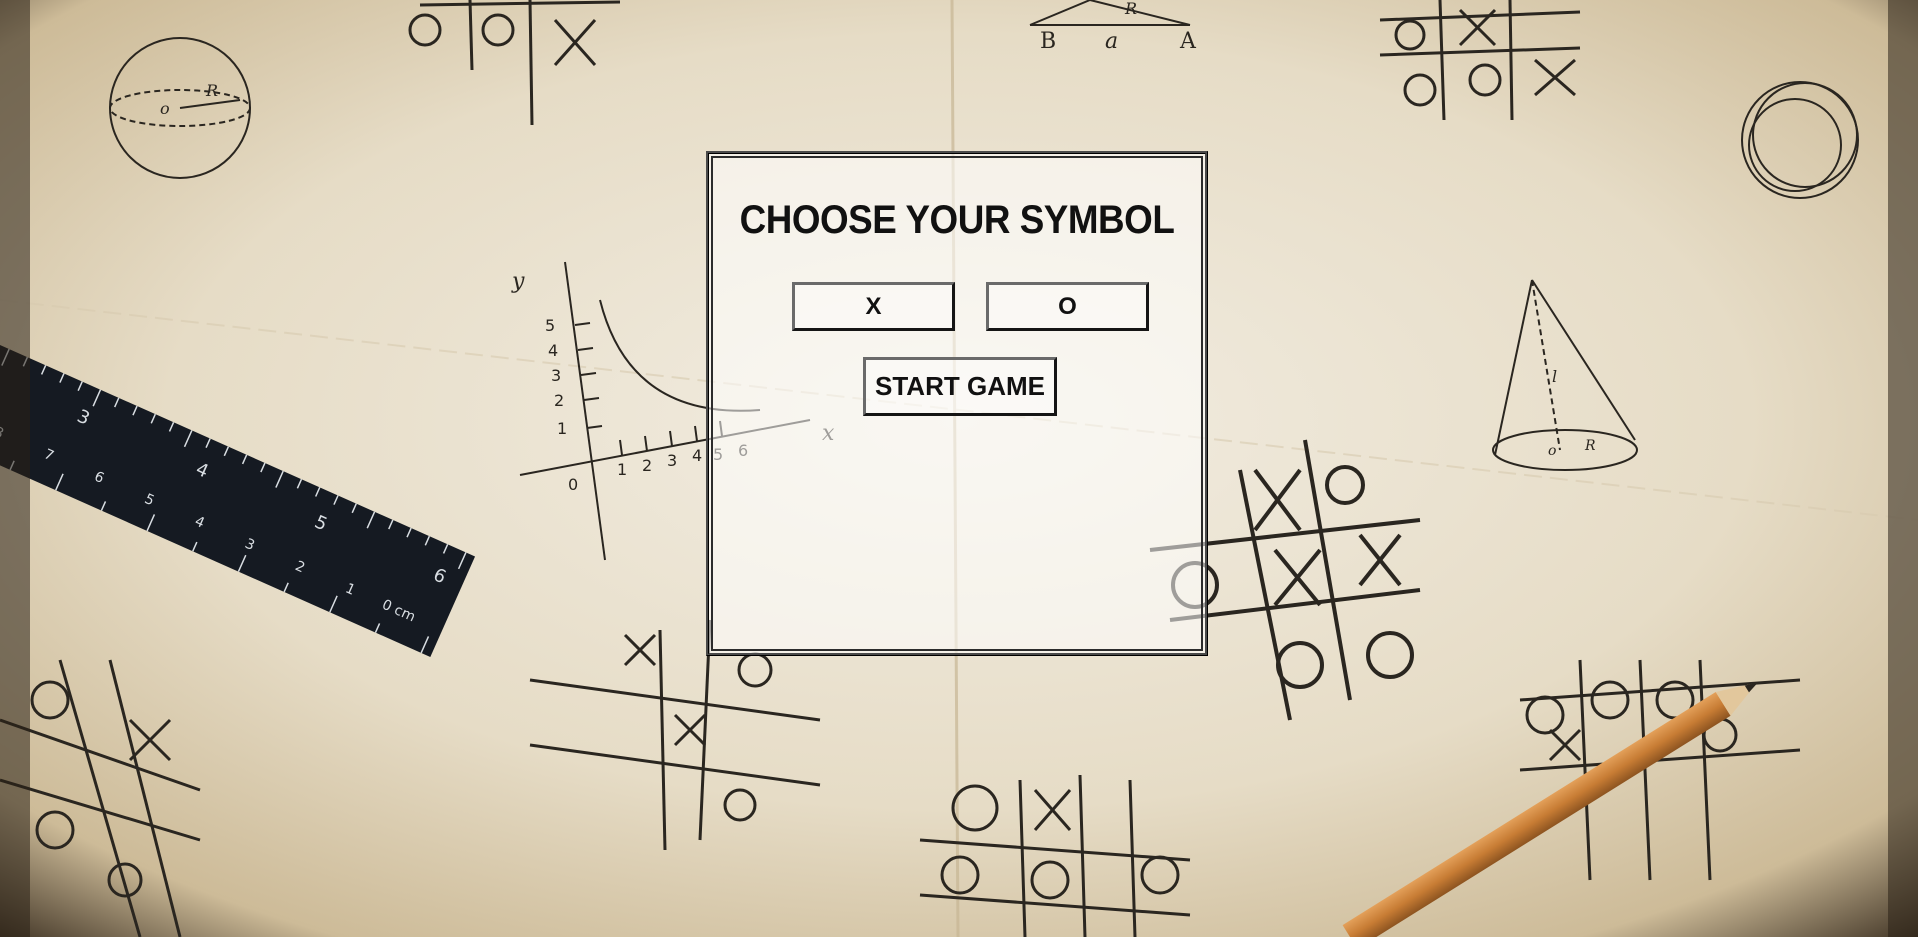 Image resolution: width=1918 pixels, height=937 pixels. I want to click on triangle-label-r: R, so click(1130, 9).